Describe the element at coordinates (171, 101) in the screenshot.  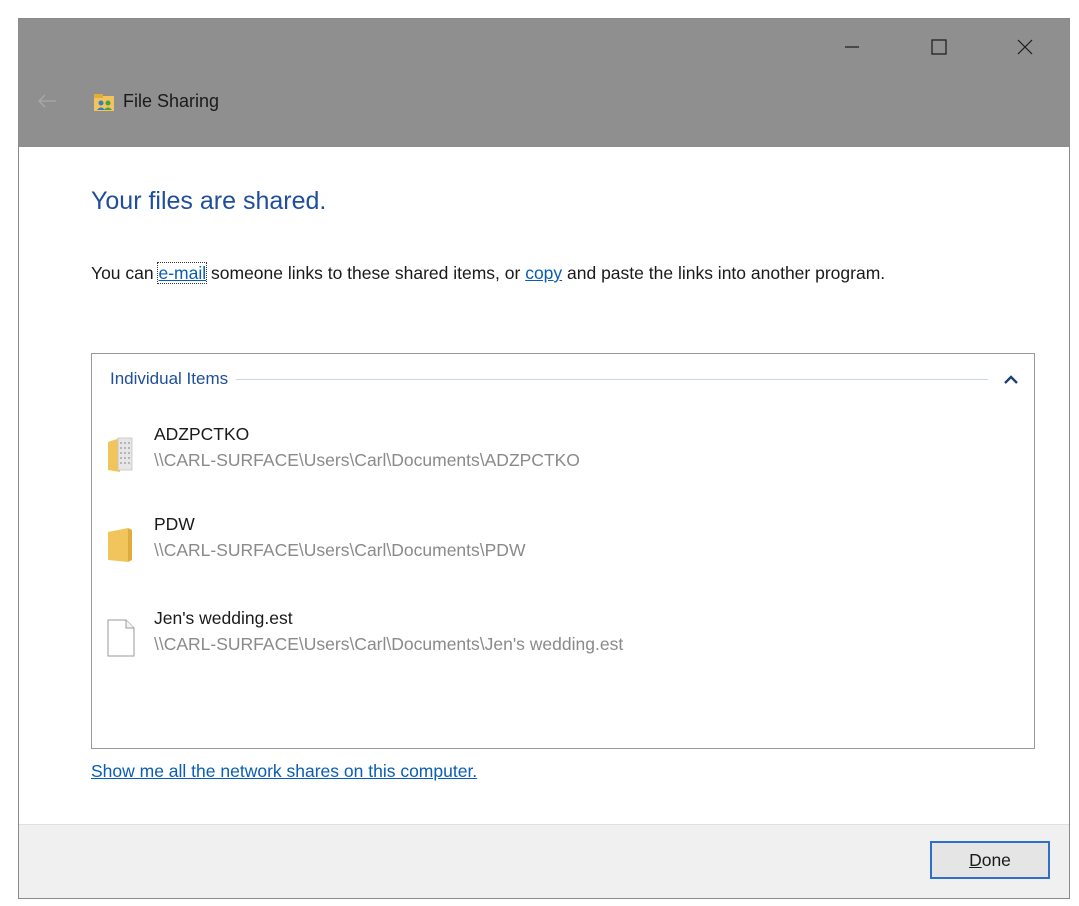
I see `window-title: File Sharing` at that location.